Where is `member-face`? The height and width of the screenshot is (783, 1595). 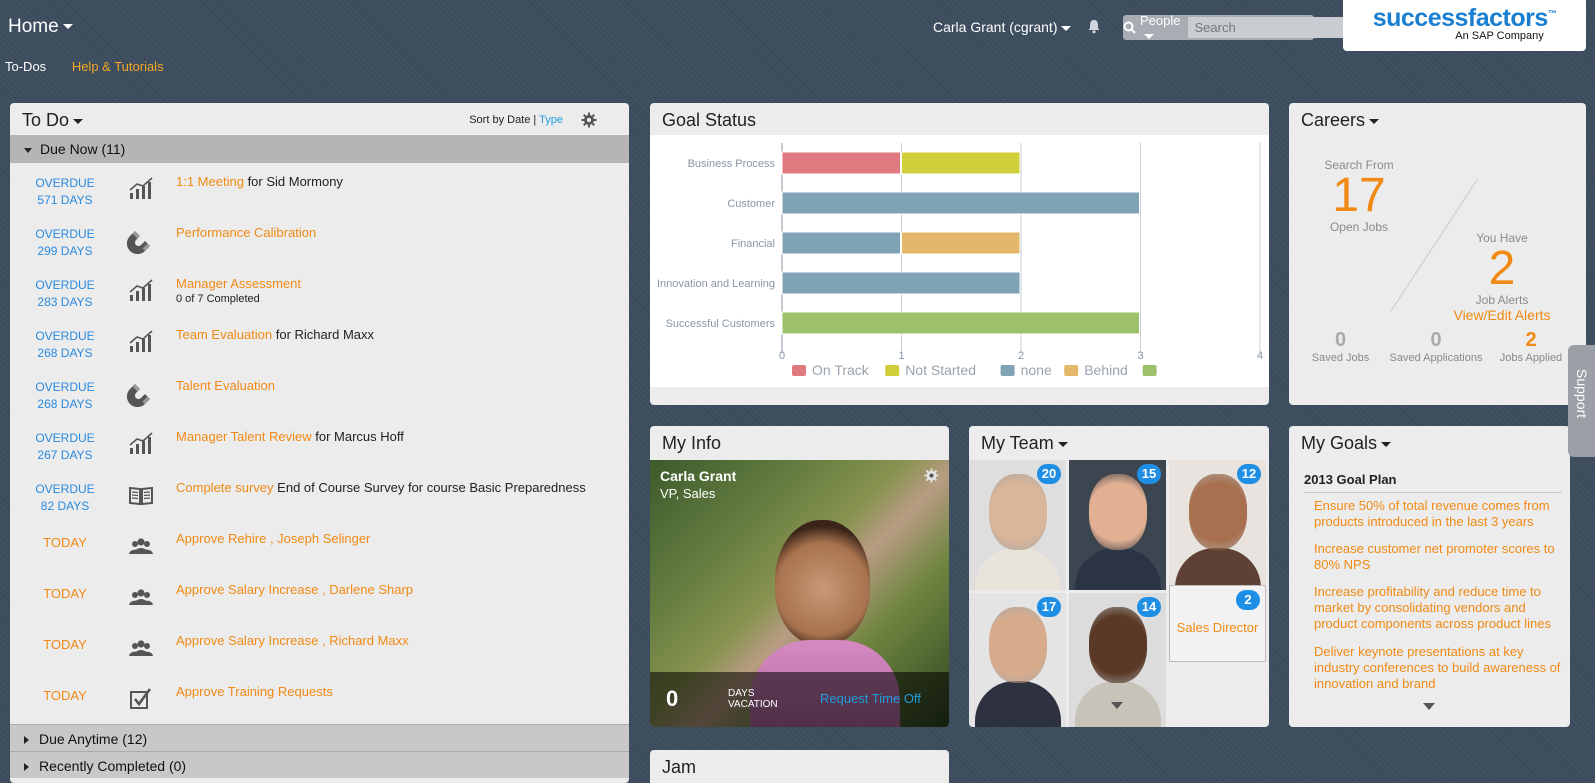 member-face is located at coordinates (1118, 645).